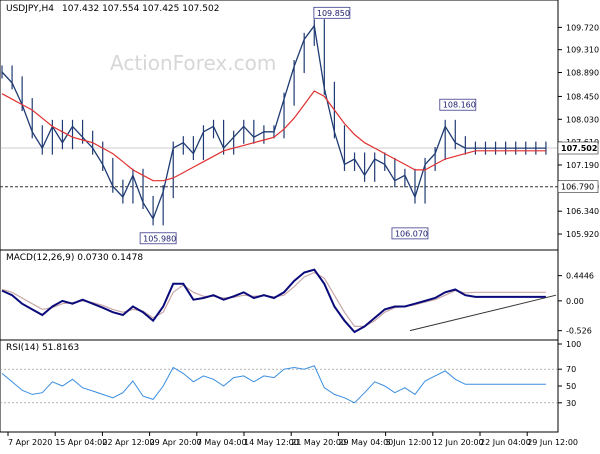 The width and height of the screenshot is (600, 454). What do you see at coordinates (411, 233) in the screenshot?
I see `price-annotation-label: 106.070` at bounding box center [411, 233].